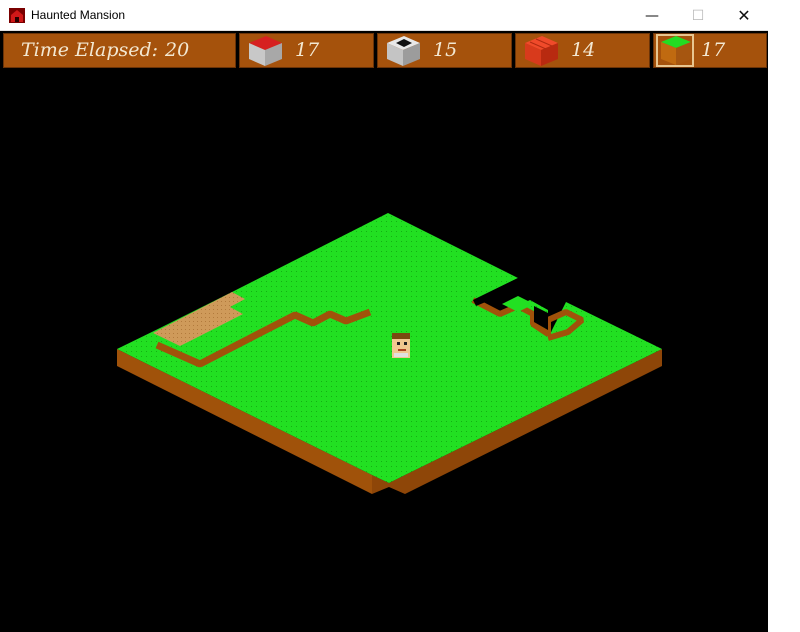 Image resolution: width=800 pixels, height=632 pixels. Describe the element at coordinates (713, 50) in the screenshot. I see `grass-count: 17` at that location.